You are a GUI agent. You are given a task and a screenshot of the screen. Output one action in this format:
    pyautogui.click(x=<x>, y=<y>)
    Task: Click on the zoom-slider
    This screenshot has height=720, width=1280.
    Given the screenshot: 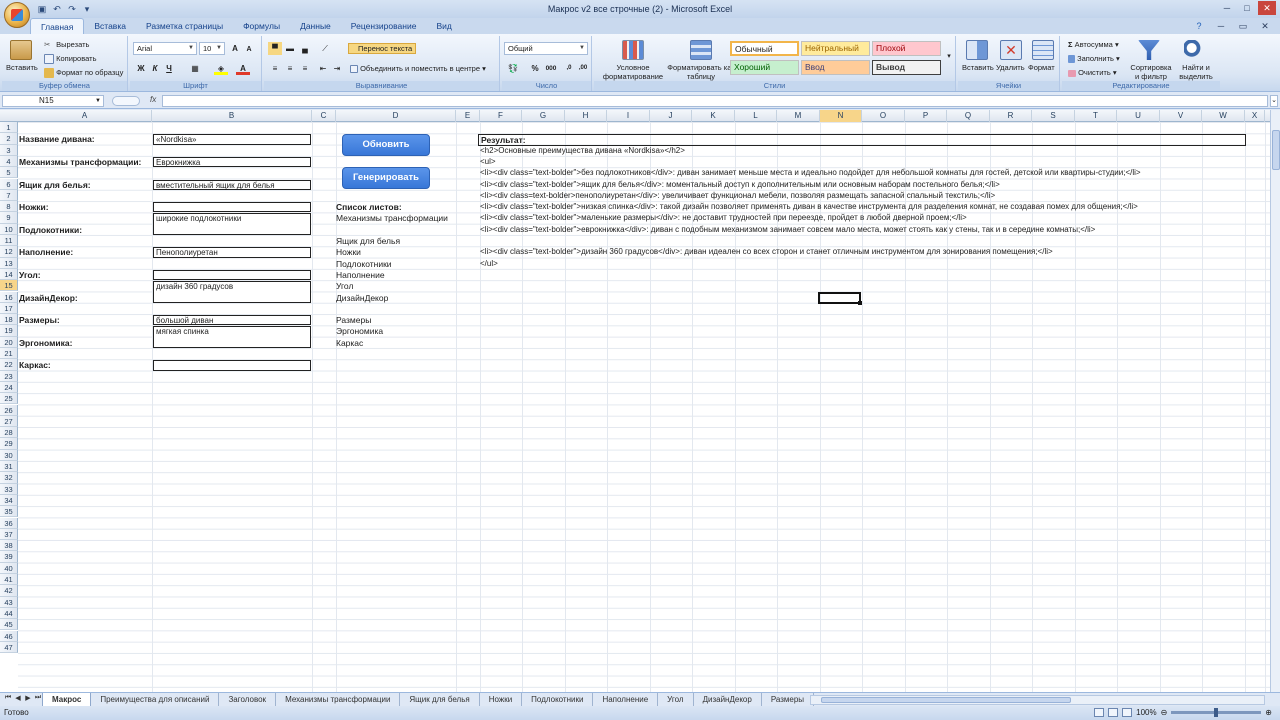 What is the action you would take?
    pyautogui.click(x=1216, y=712)
    